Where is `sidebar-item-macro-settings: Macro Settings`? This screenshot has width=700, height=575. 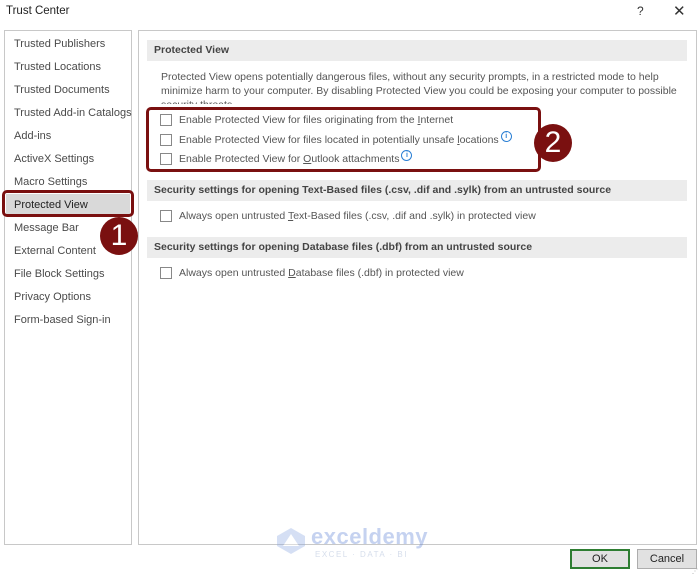
sidebar-item-macro-settings: Macro Settings is located at coordinates (68, 182).